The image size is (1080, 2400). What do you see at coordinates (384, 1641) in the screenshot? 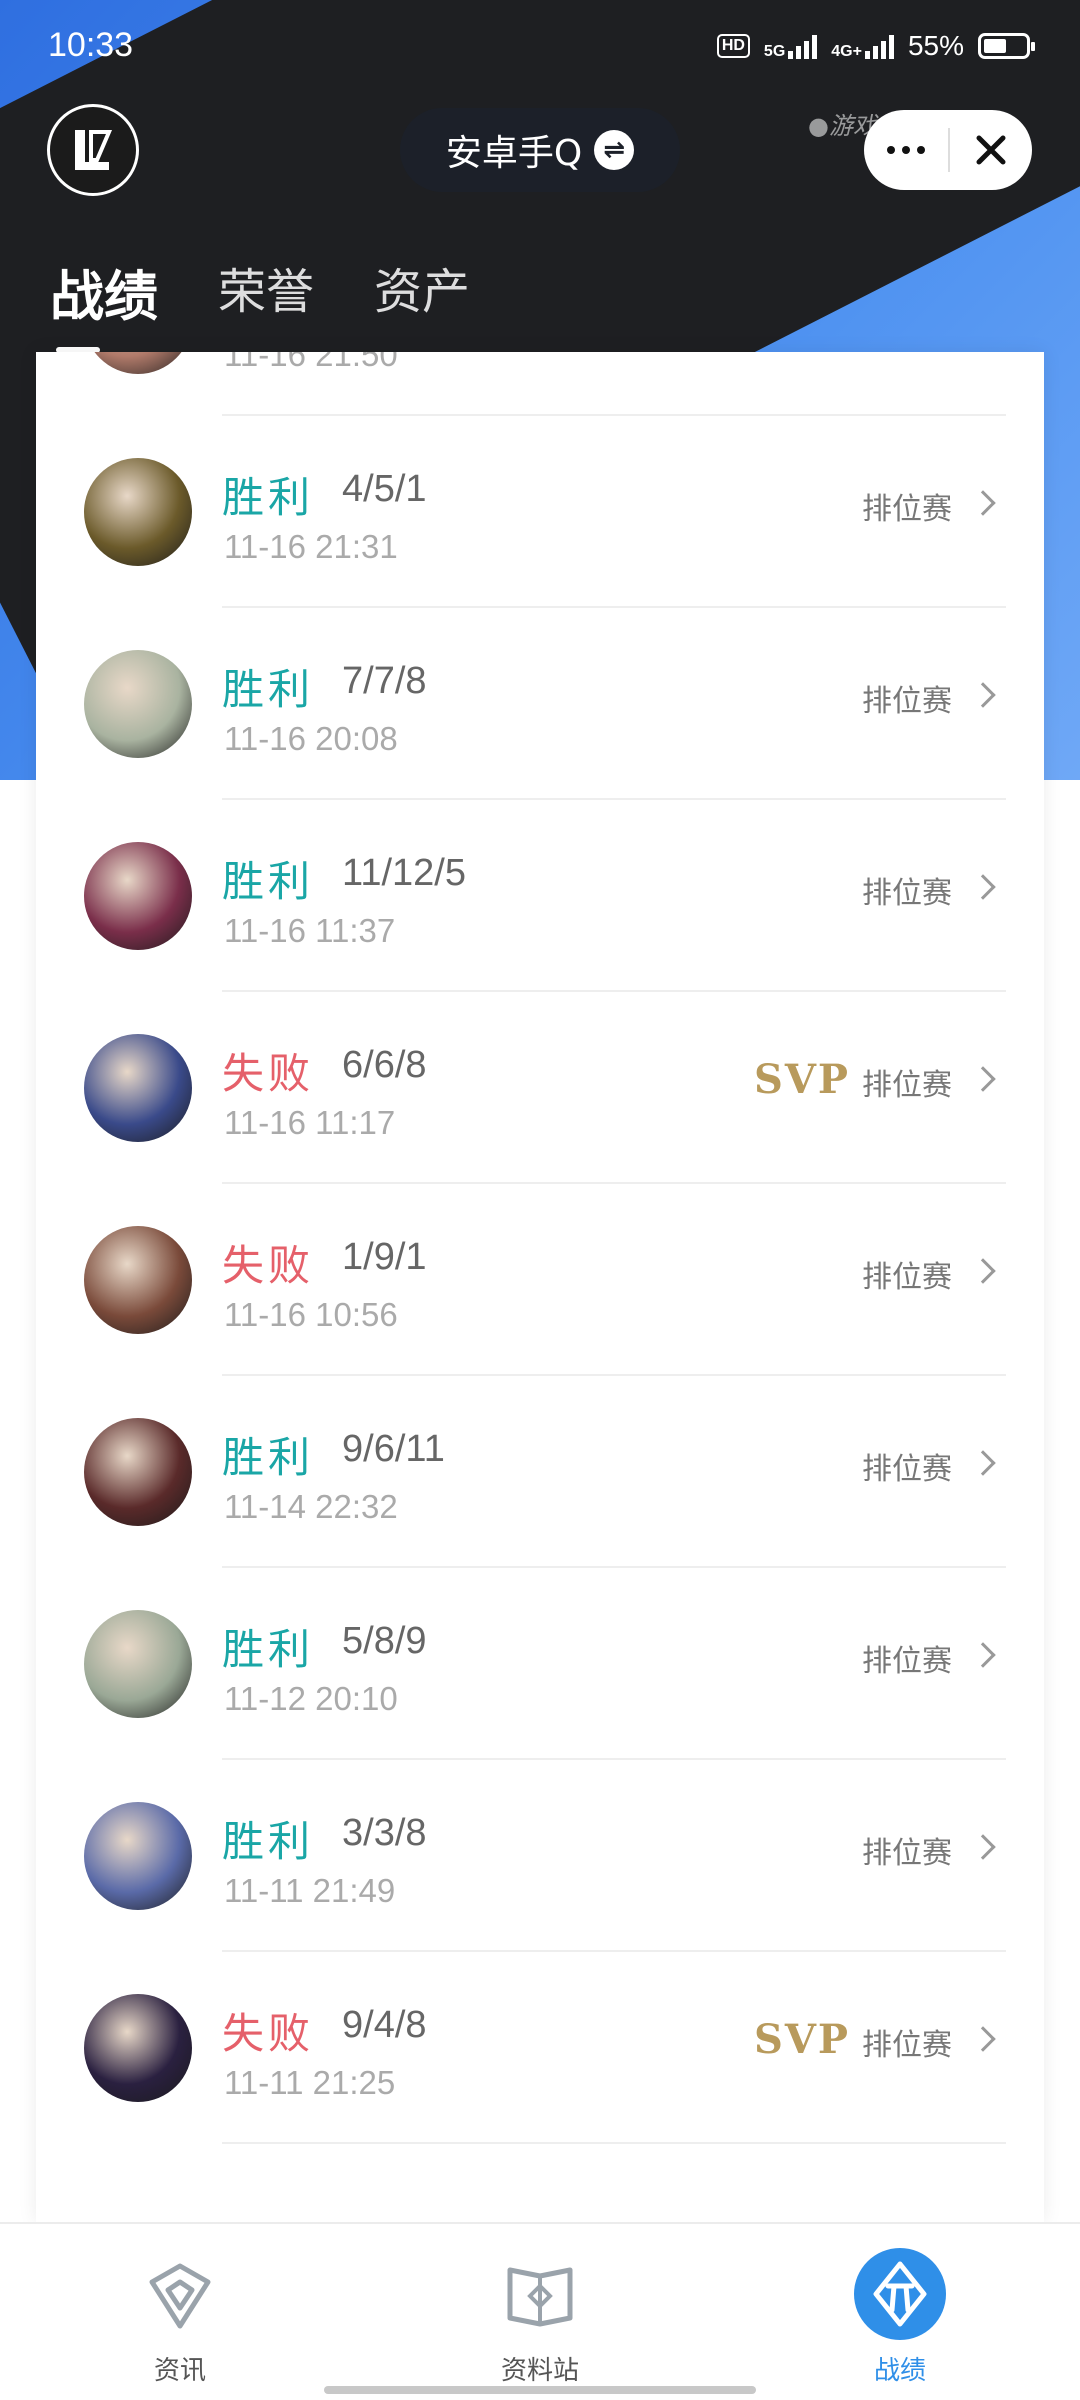
I see `match-kda: 5/8/9` at bounding box center [384, 1641].